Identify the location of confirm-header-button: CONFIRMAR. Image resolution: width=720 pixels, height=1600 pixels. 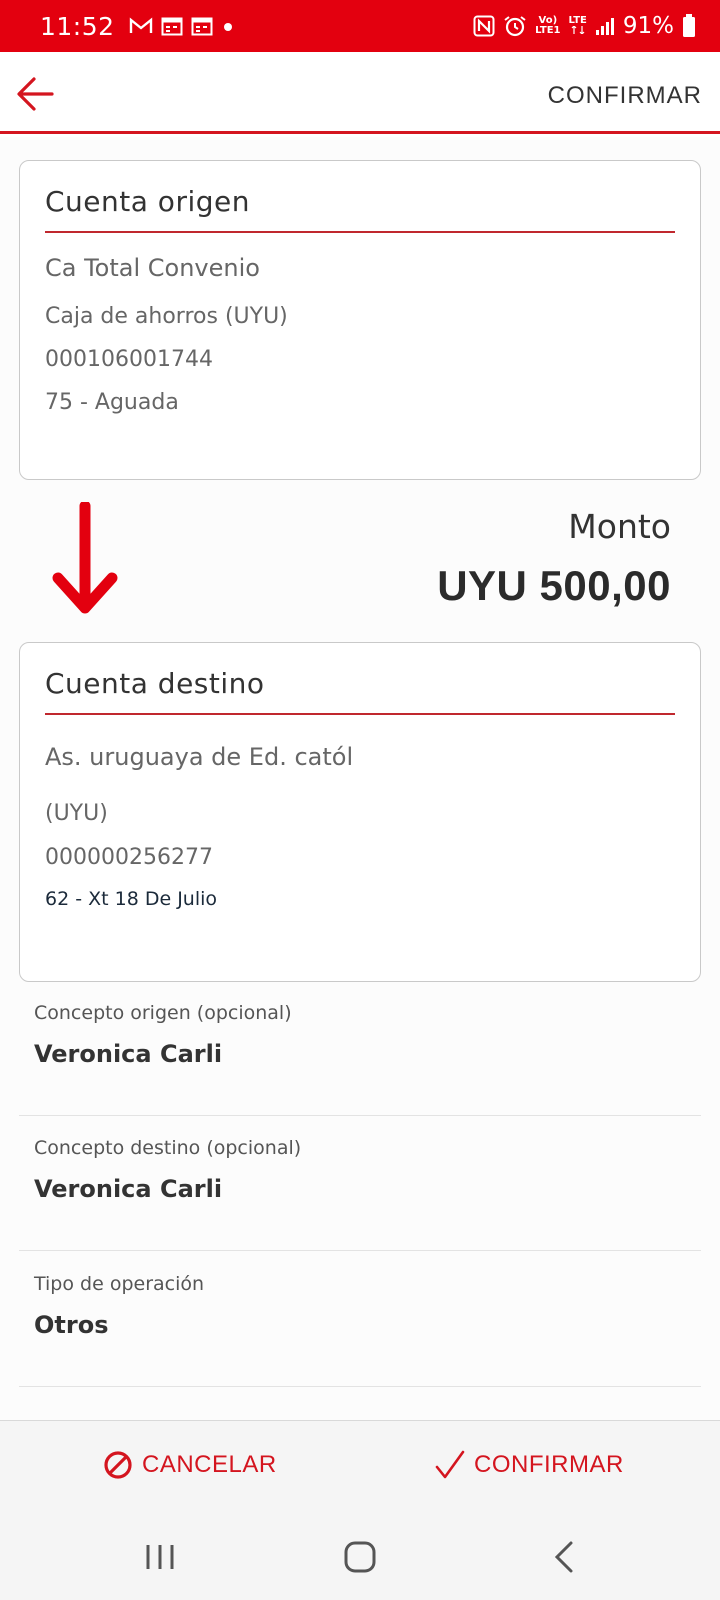
(625, 96).